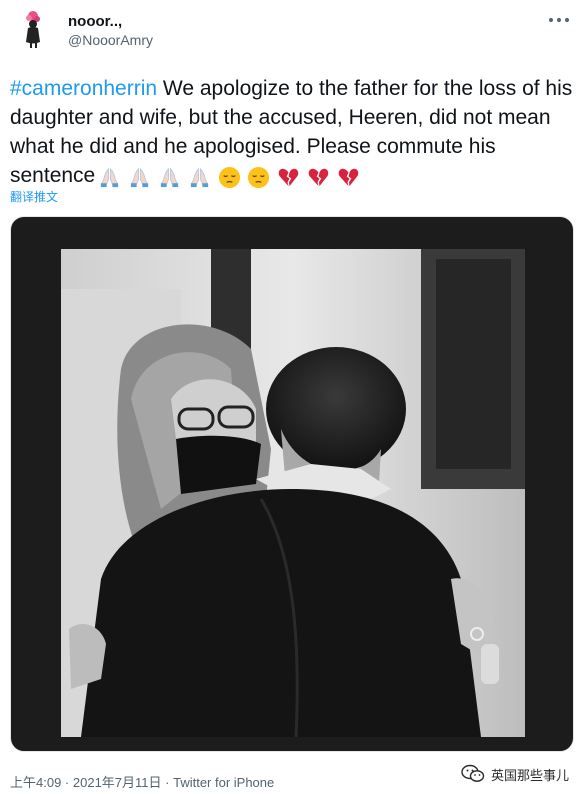 The image size is (583, 794). Describe the element at coordinates (117, 782) in the screenshot. I see `tweet-date: 2021年7月11日` at that location.